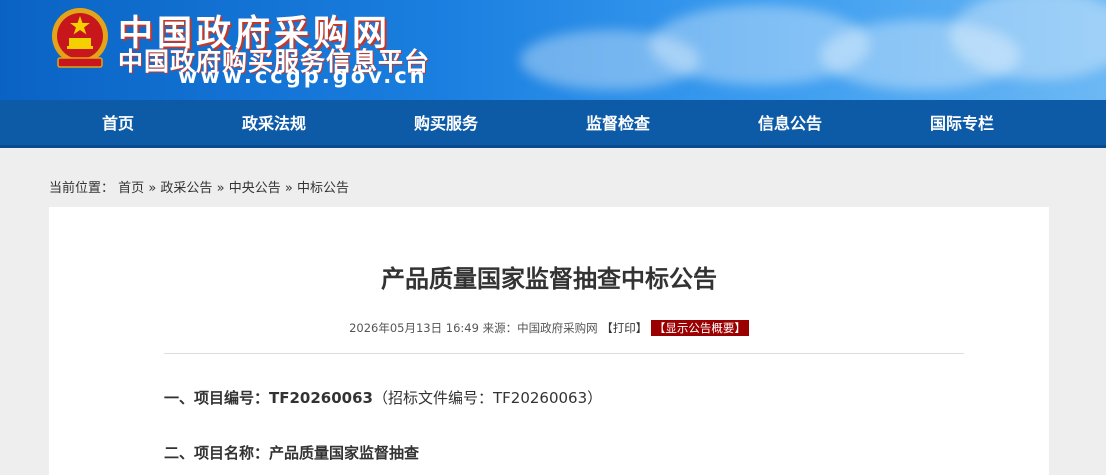 This screenshot has width=1106, height=475. What do you see at coordinates (321, 398) in the screenshot?
I see `project-number-value: TF20260063` at bounding box center [321, 398].